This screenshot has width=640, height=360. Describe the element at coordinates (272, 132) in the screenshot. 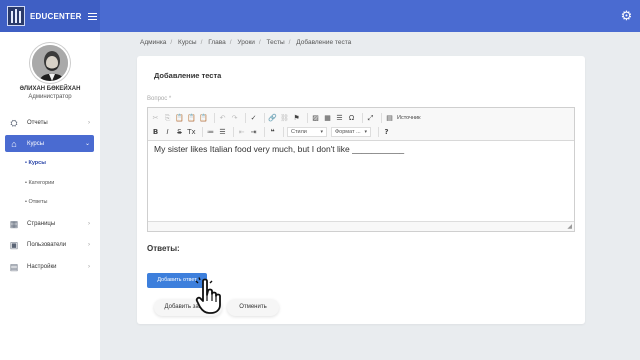

I see `blockquote-icon: ❝` at that location.